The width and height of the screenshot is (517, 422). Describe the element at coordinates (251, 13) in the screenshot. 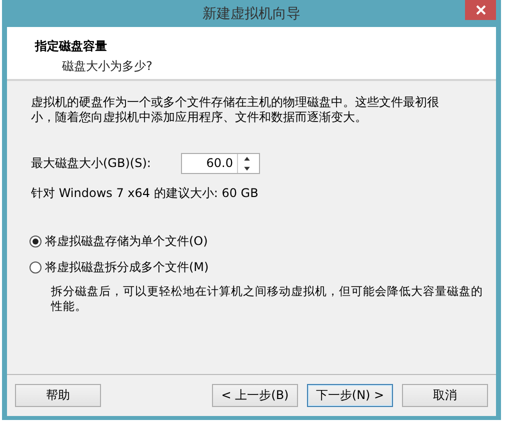

I see `window-title: 新建虚拟机向导` at that location.